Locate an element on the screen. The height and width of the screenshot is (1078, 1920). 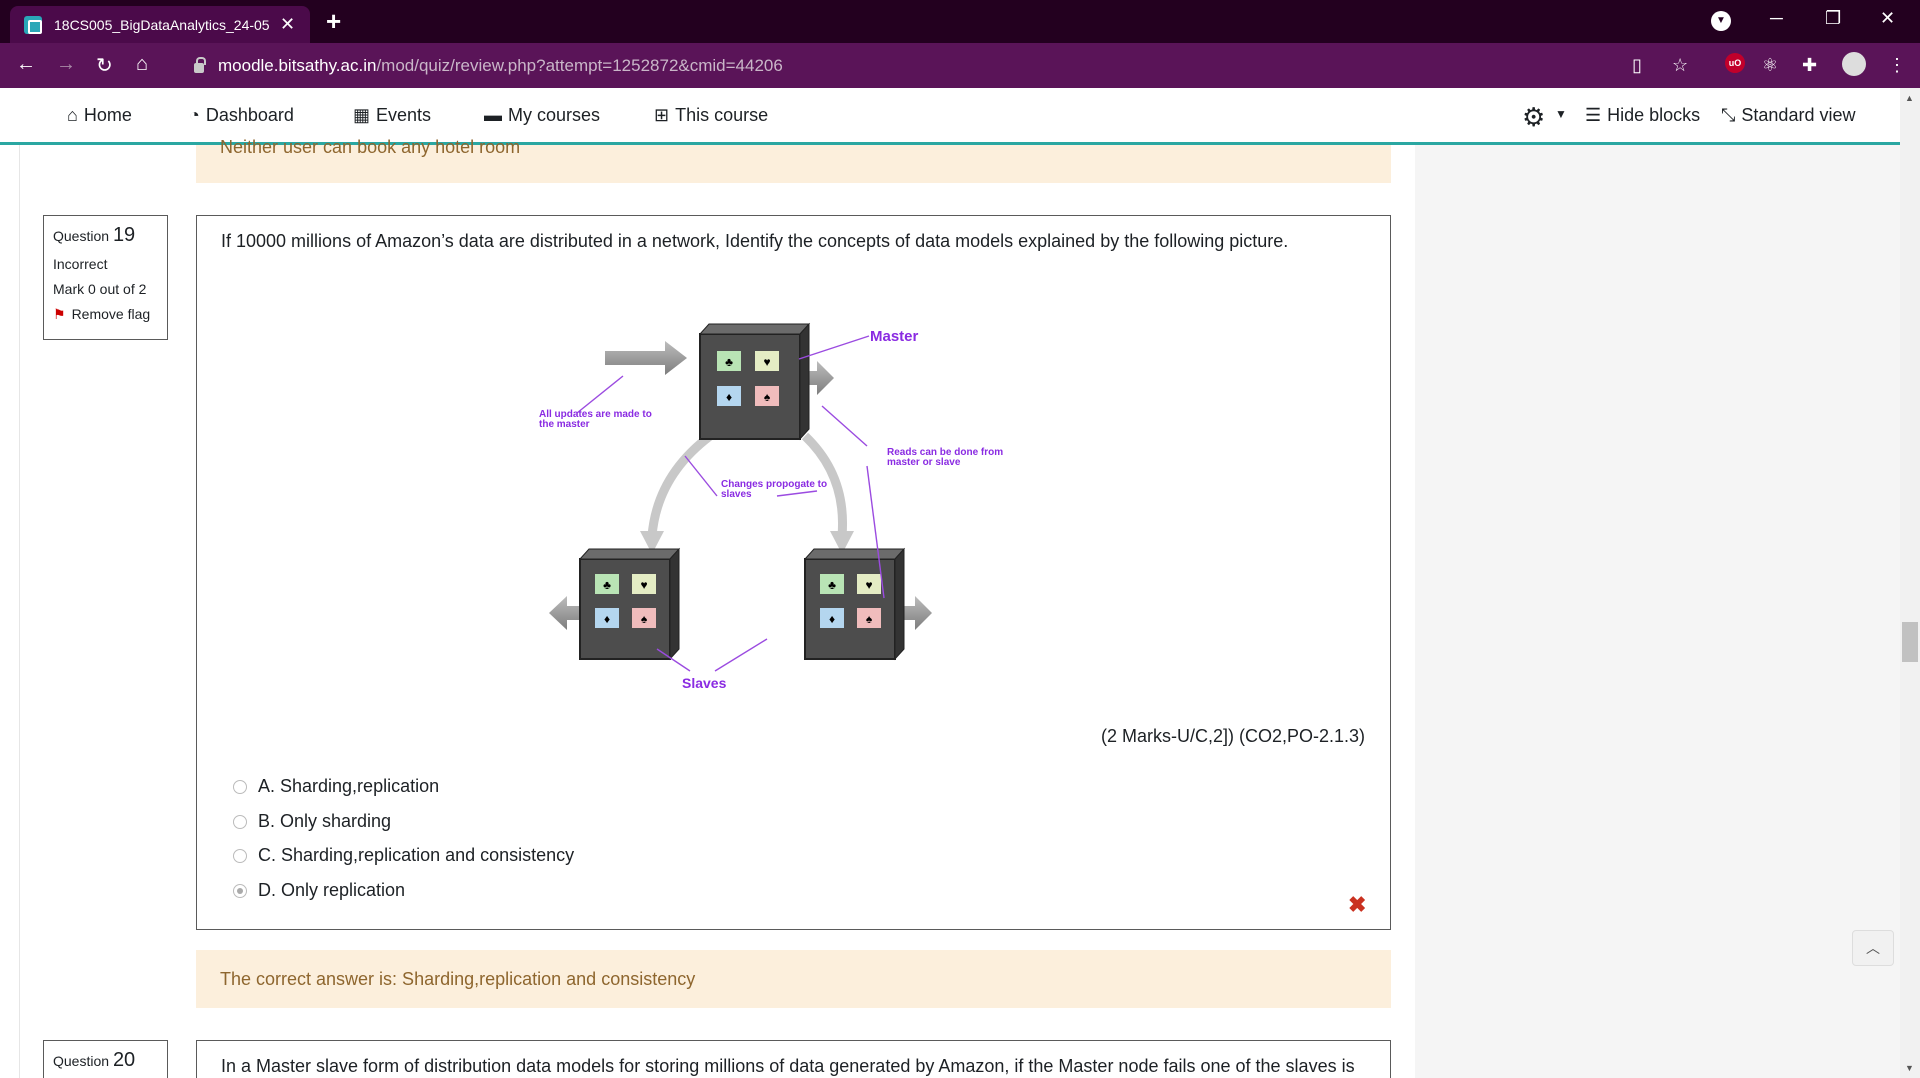
standard-view-button: ⤡ Standard view is located at coordinates (1788, 115).